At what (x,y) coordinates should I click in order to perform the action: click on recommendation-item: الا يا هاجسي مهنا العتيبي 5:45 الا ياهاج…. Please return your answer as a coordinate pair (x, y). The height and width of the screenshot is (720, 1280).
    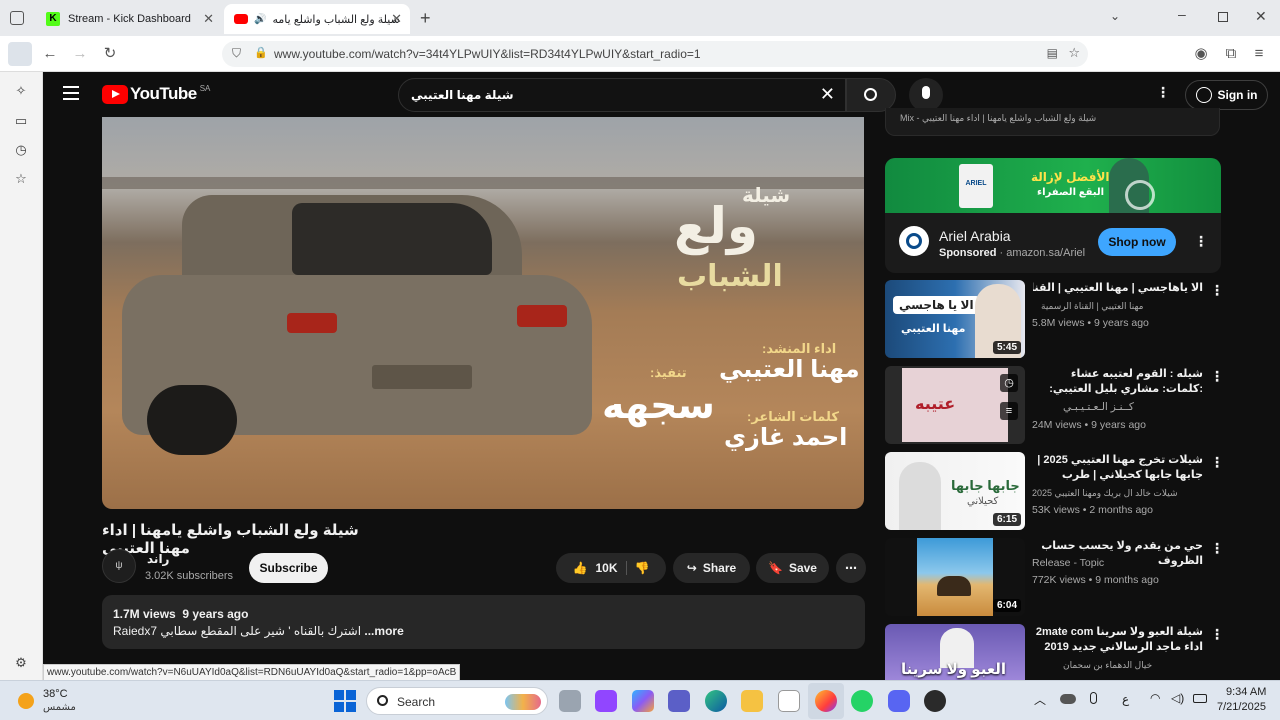
    Looking at the image, I should click on (1054, 320).